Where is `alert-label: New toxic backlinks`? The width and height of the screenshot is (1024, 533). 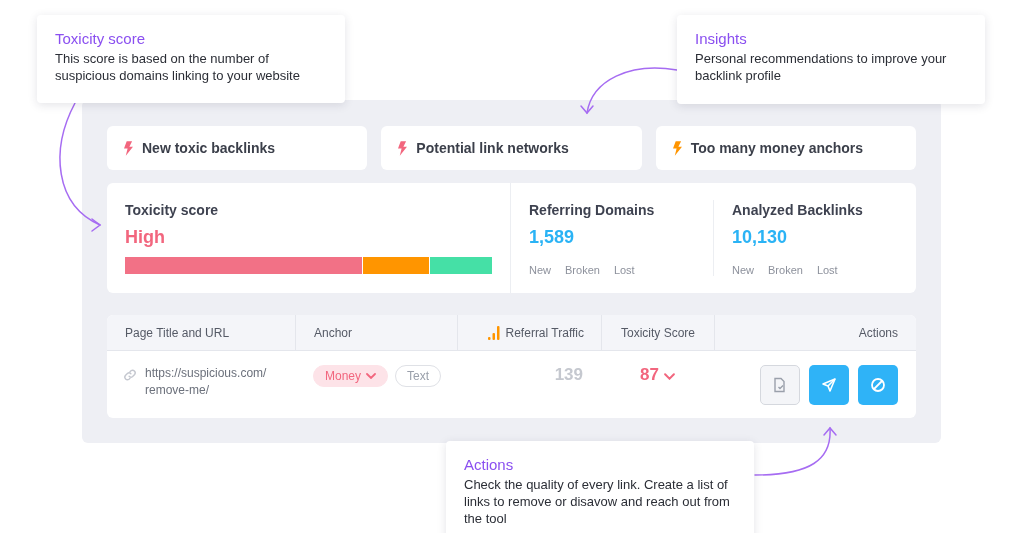
alert-label: New toxic backlinks is located at coordinates (209, 148).